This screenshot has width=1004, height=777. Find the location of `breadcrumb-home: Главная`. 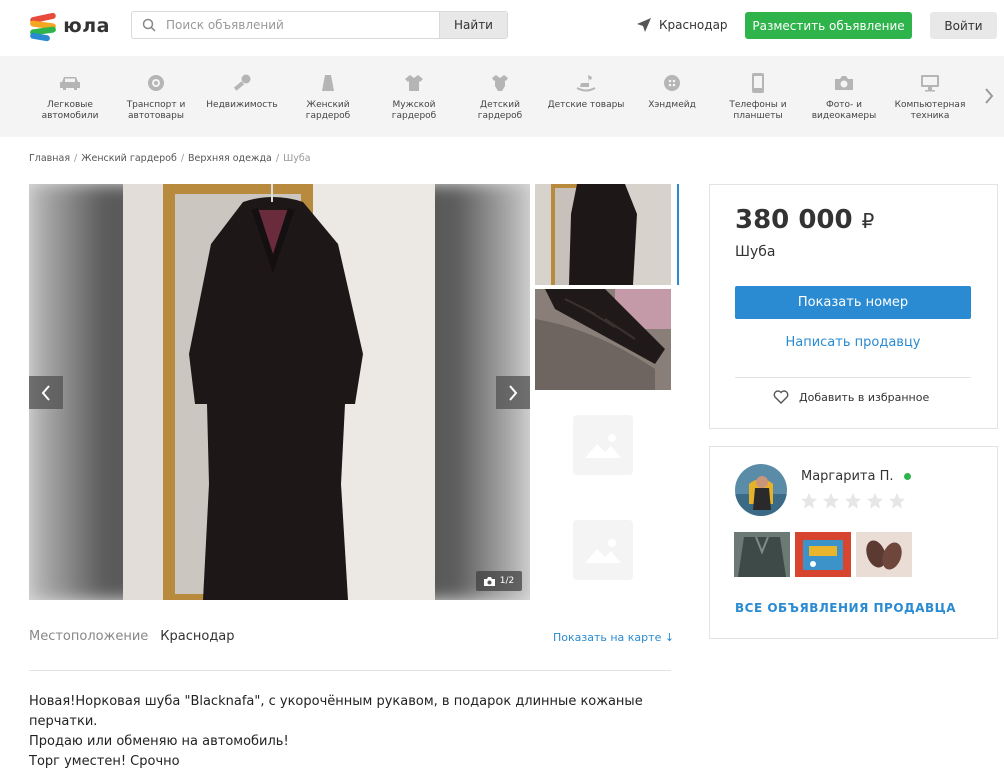

breadcrumb-home: Главная is located at coordinates (49, 158).